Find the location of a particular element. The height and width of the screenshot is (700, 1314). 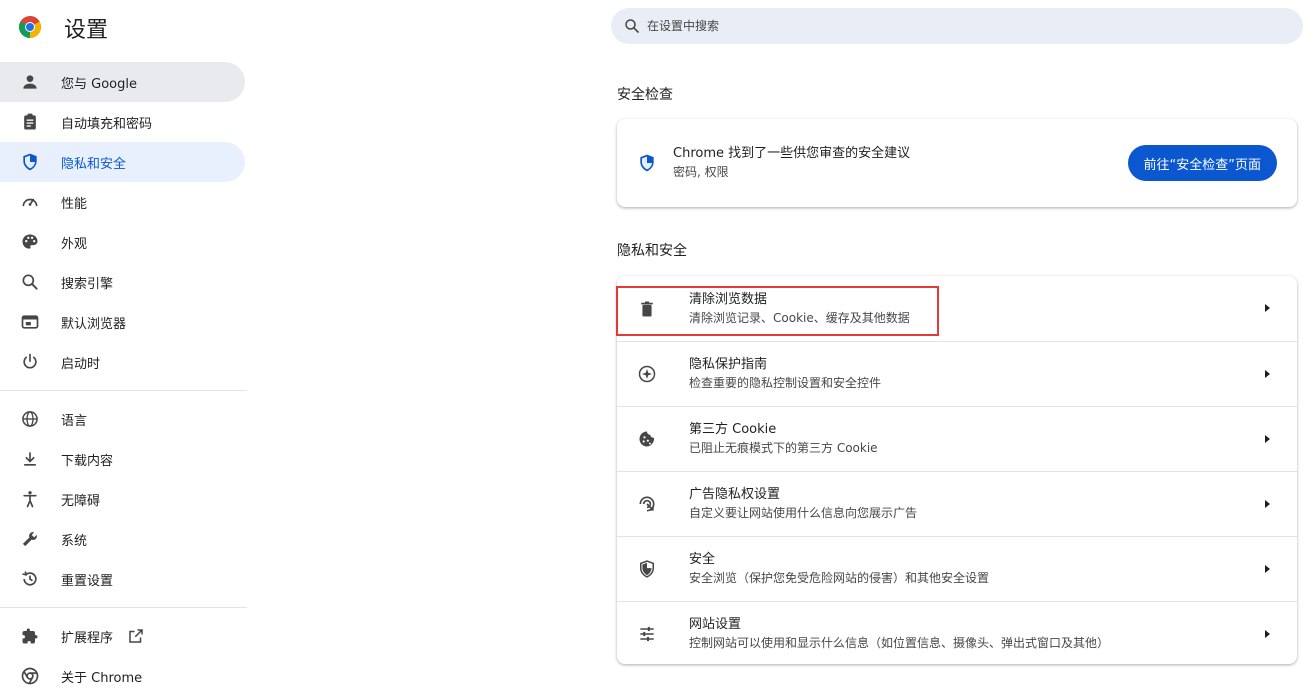

sidebar-item-system: 系统 is located at coordinates (122, 539).